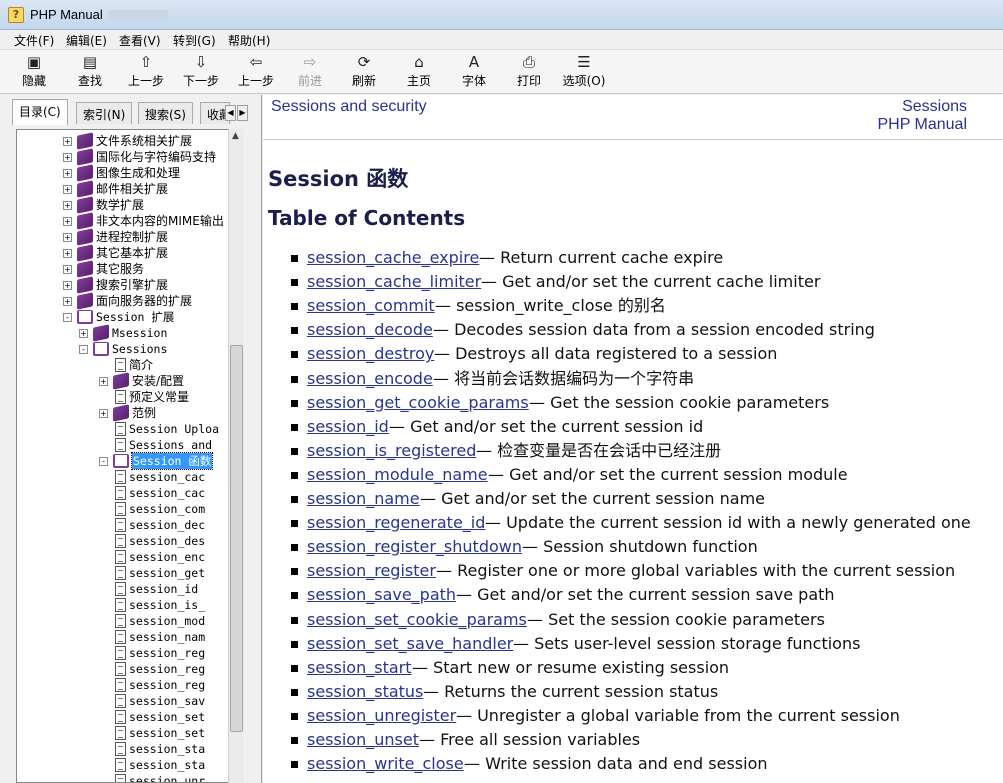  What do you see at coordinates (414, 547) in the screenshot?
I see `function-link: session_register_shutdown` at bounding box center [414, 547].